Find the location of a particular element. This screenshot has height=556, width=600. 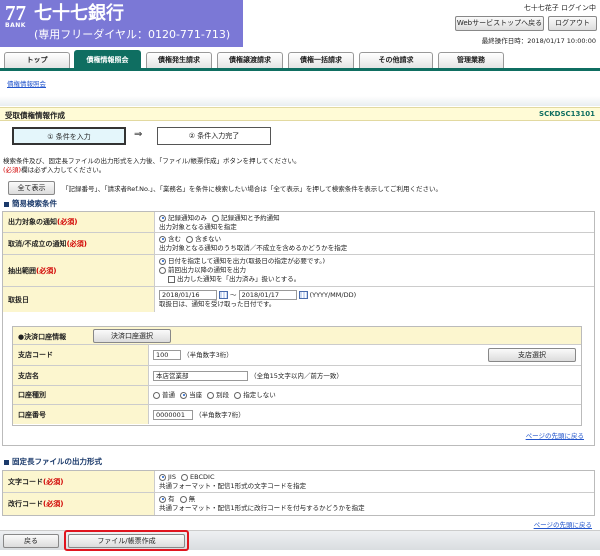

tab-top: トップ is located at coordinates (37, 60).